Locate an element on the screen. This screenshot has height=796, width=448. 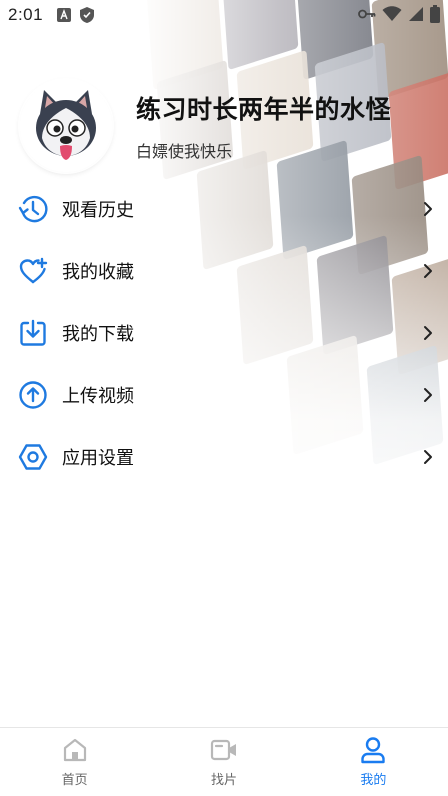
nav-label: 首页 is located at coordinates (74, 780).